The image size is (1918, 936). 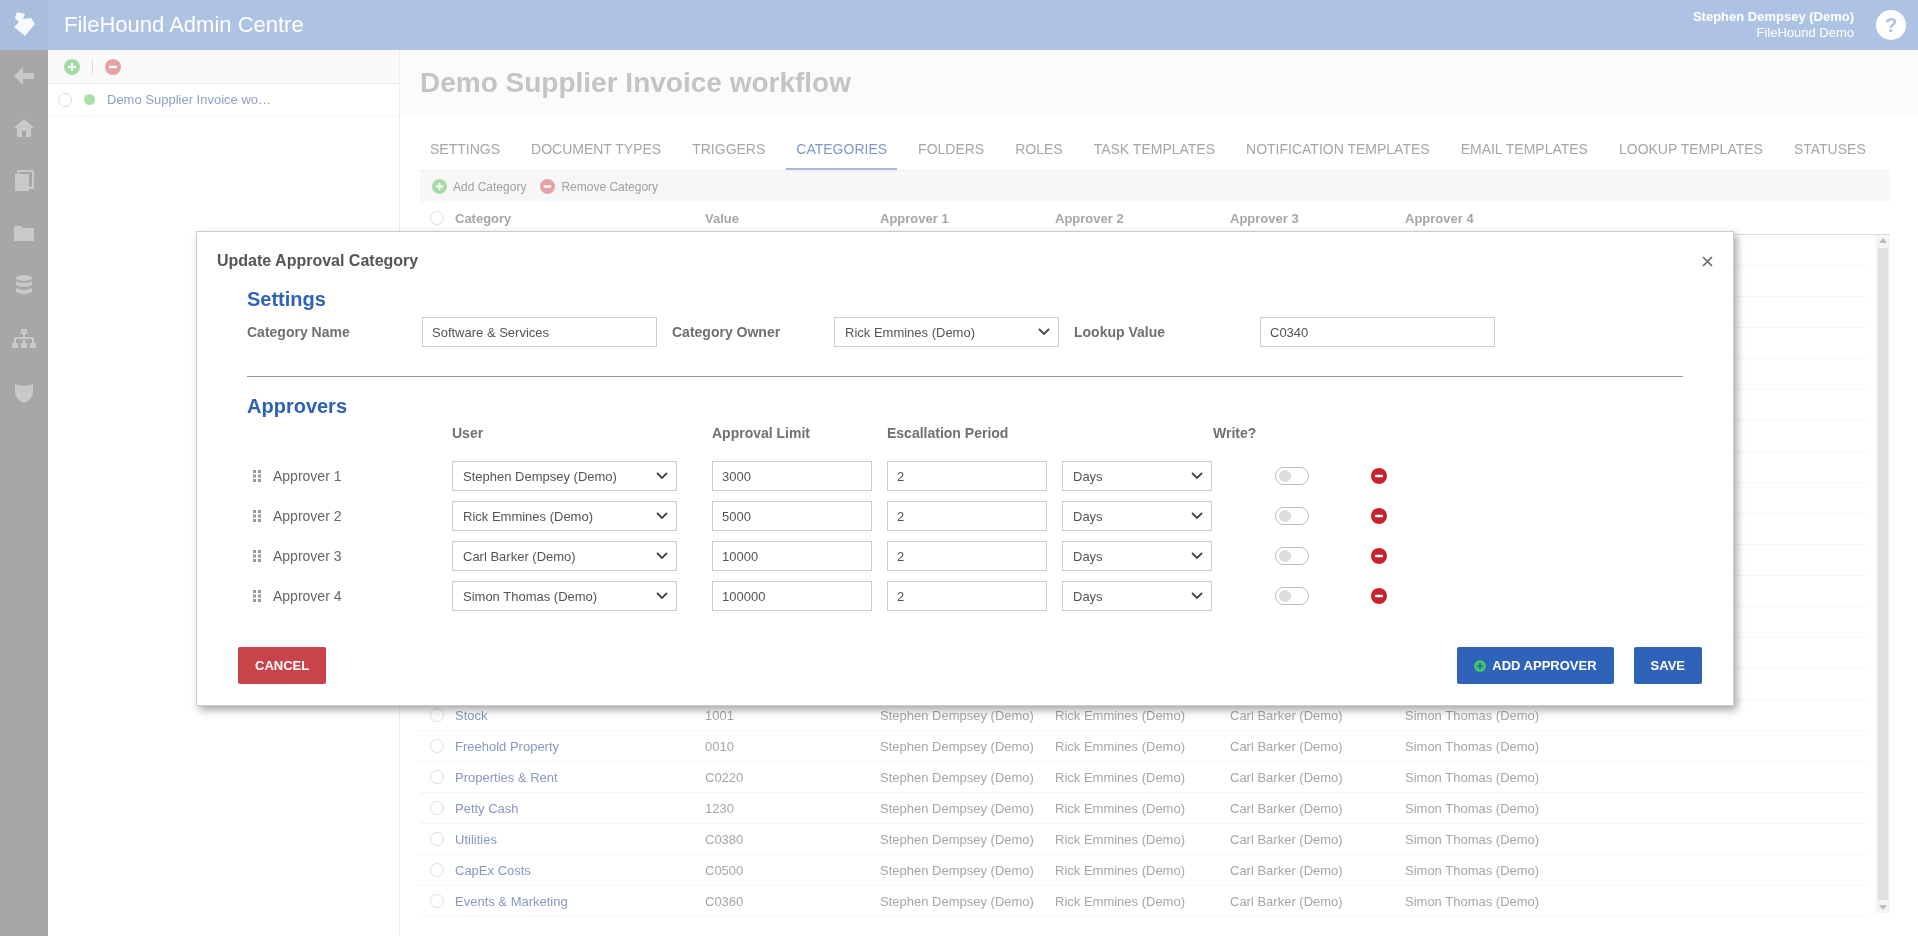 I want to click on table-cell-text: C0380, so click(x=725, y=839).